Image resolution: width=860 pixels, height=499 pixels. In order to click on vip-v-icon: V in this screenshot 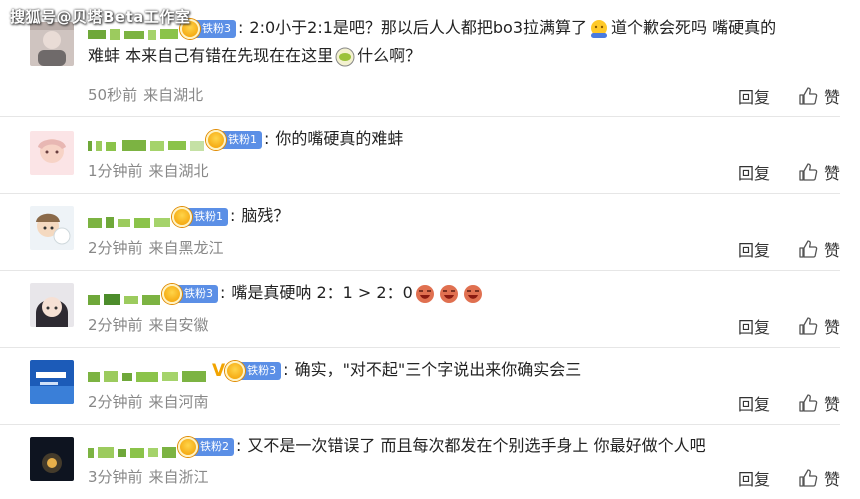, I will do `click(219, 370)`.